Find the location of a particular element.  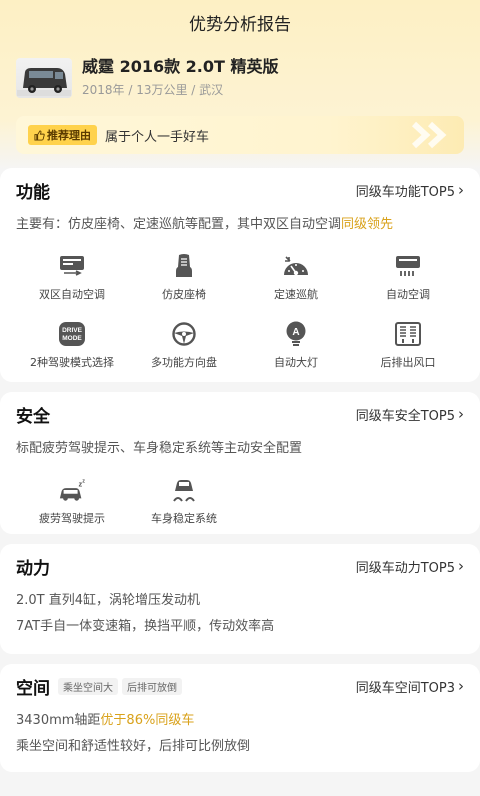

safety-desc: 标配疲劳驾驶提示、车身稳定系统等主动安全配置 is located at coordinates (159, 448).